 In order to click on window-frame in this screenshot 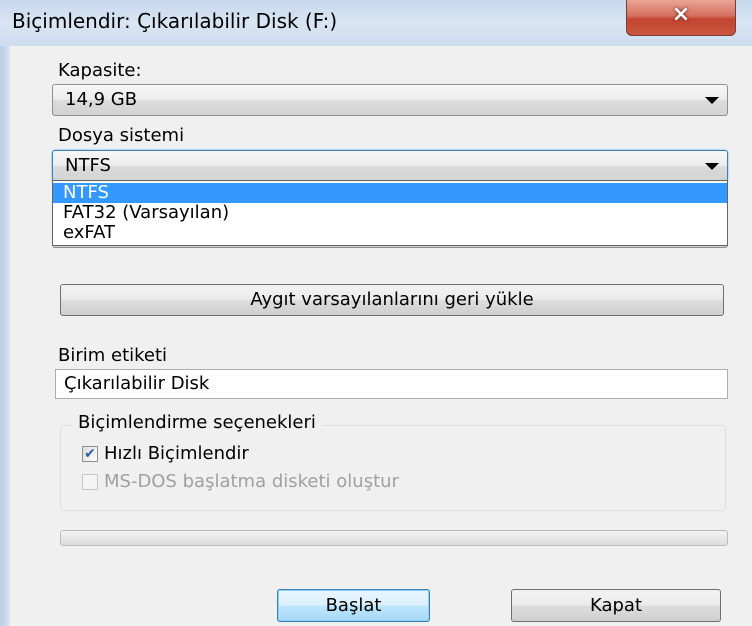, I will do `click(5, 313)`.